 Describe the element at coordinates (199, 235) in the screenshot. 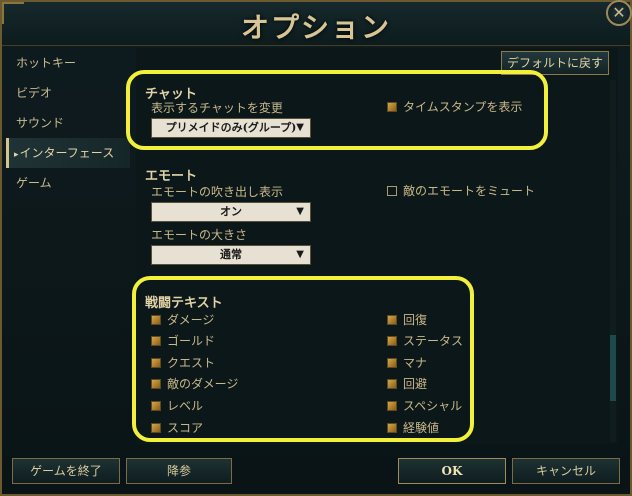

I see `emote-size-label: エモートの大きさ` at that location.